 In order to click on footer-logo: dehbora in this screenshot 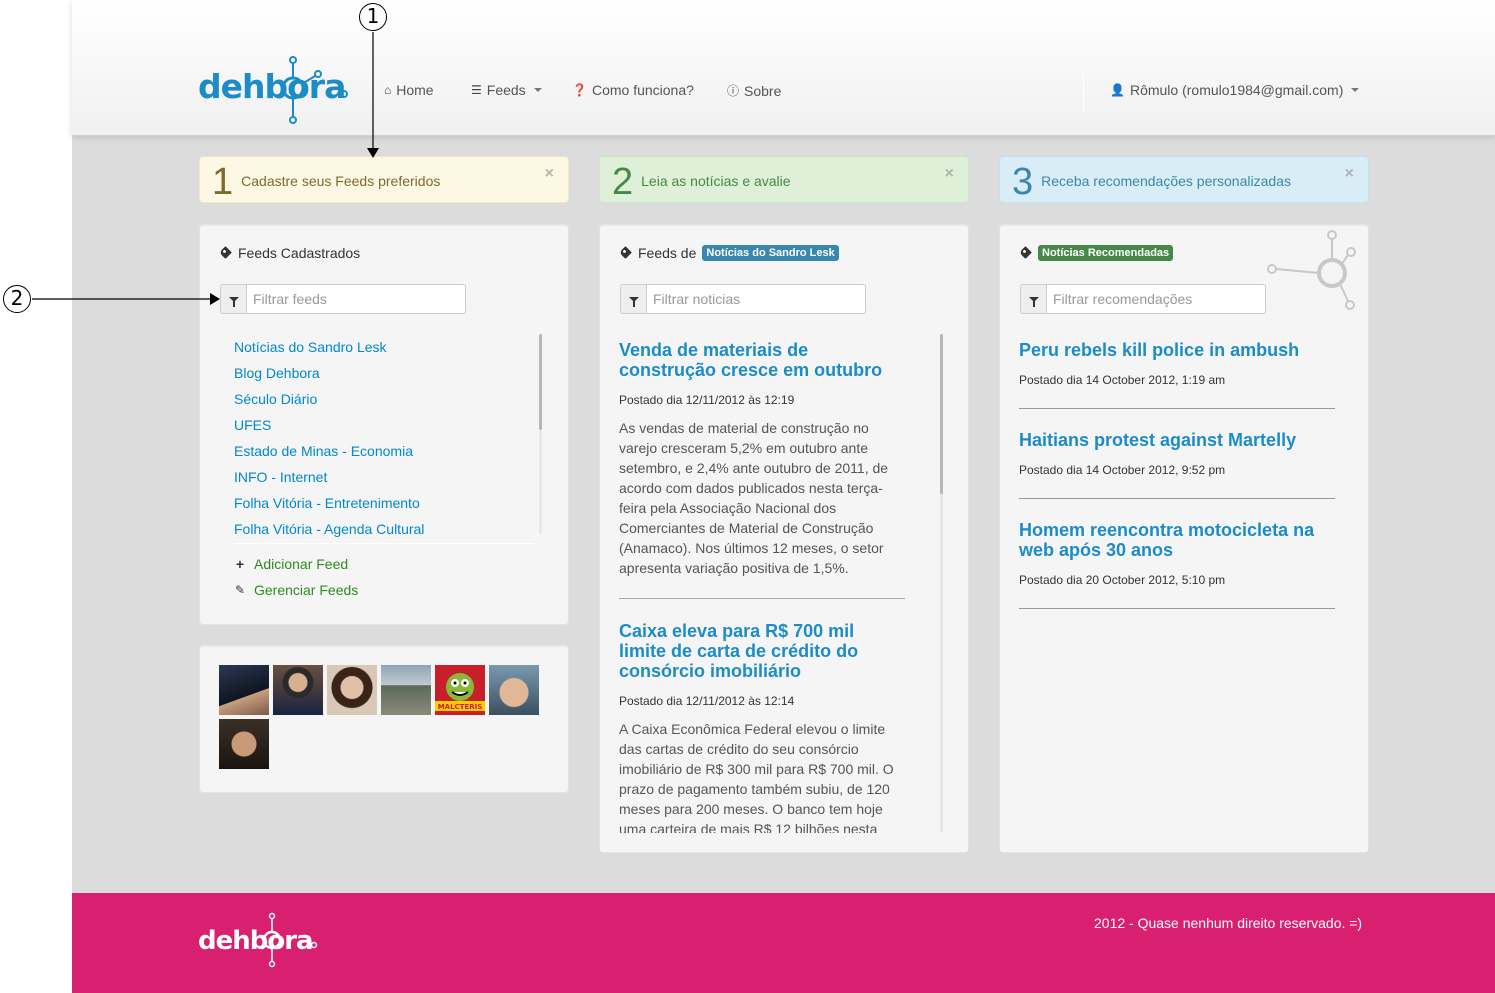, I will do `click(263, 941)`.